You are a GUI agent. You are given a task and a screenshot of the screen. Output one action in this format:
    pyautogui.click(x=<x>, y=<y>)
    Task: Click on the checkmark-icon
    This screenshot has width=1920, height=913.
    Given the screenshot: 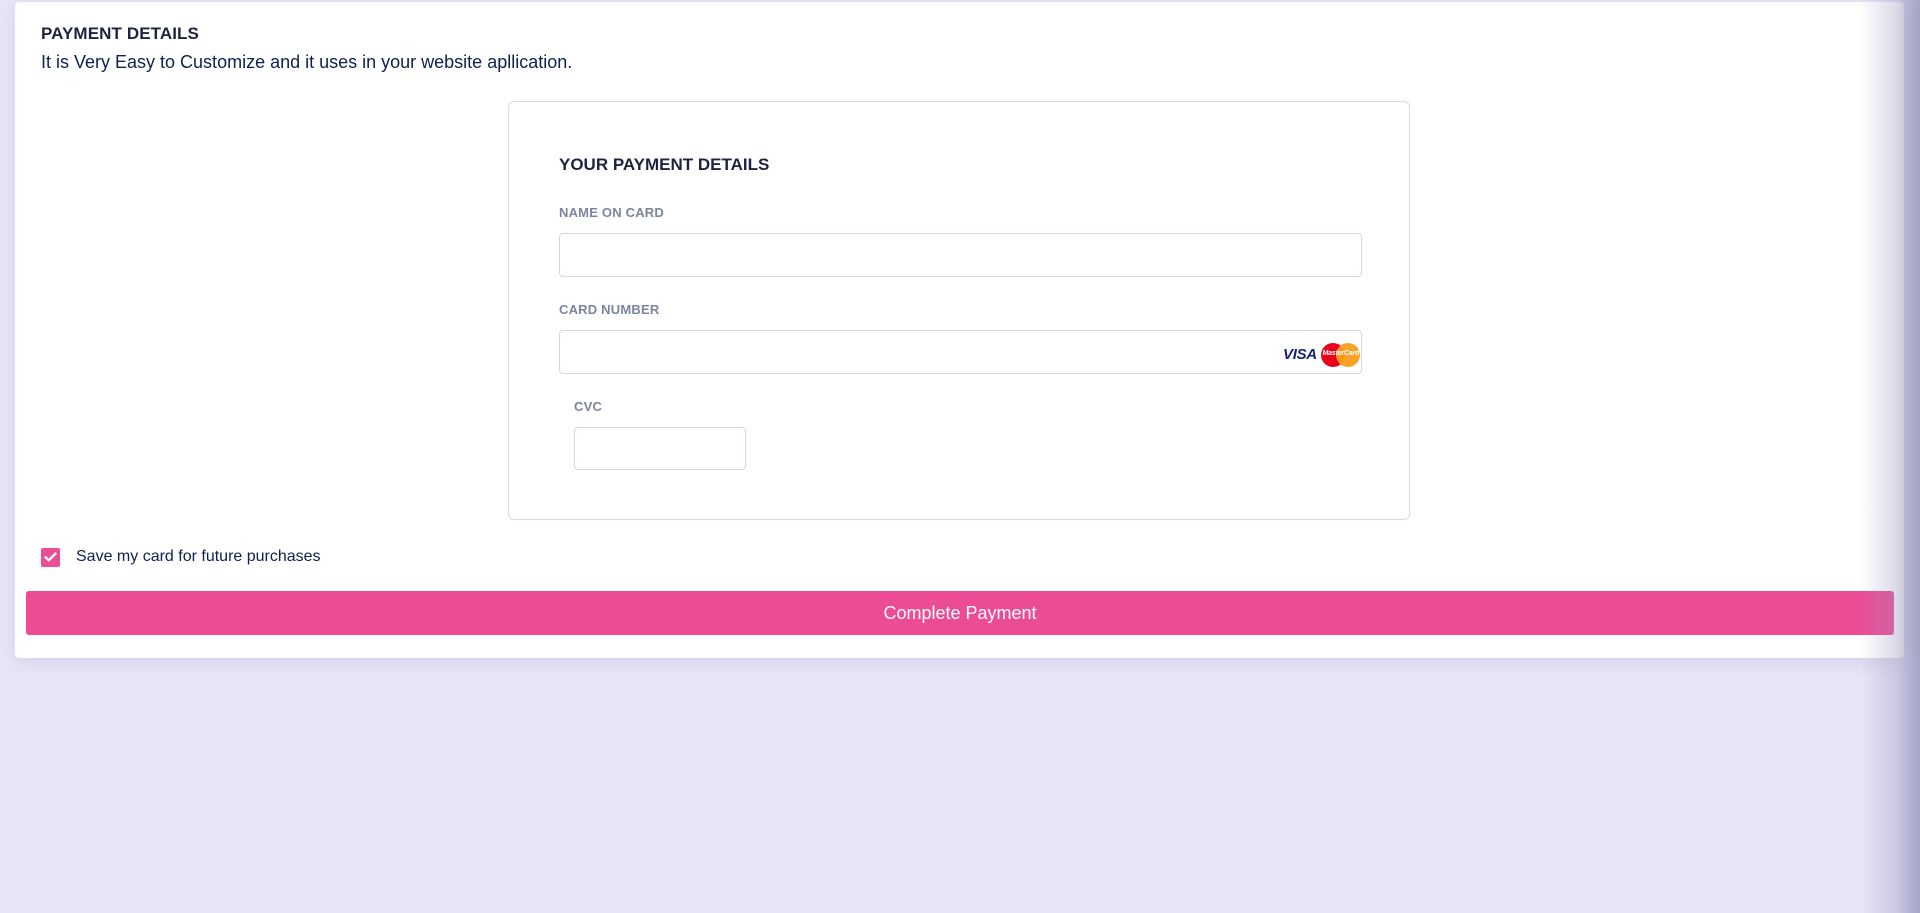 What is the action you would take?
    pyautogui.click(x=50, y=557)
    